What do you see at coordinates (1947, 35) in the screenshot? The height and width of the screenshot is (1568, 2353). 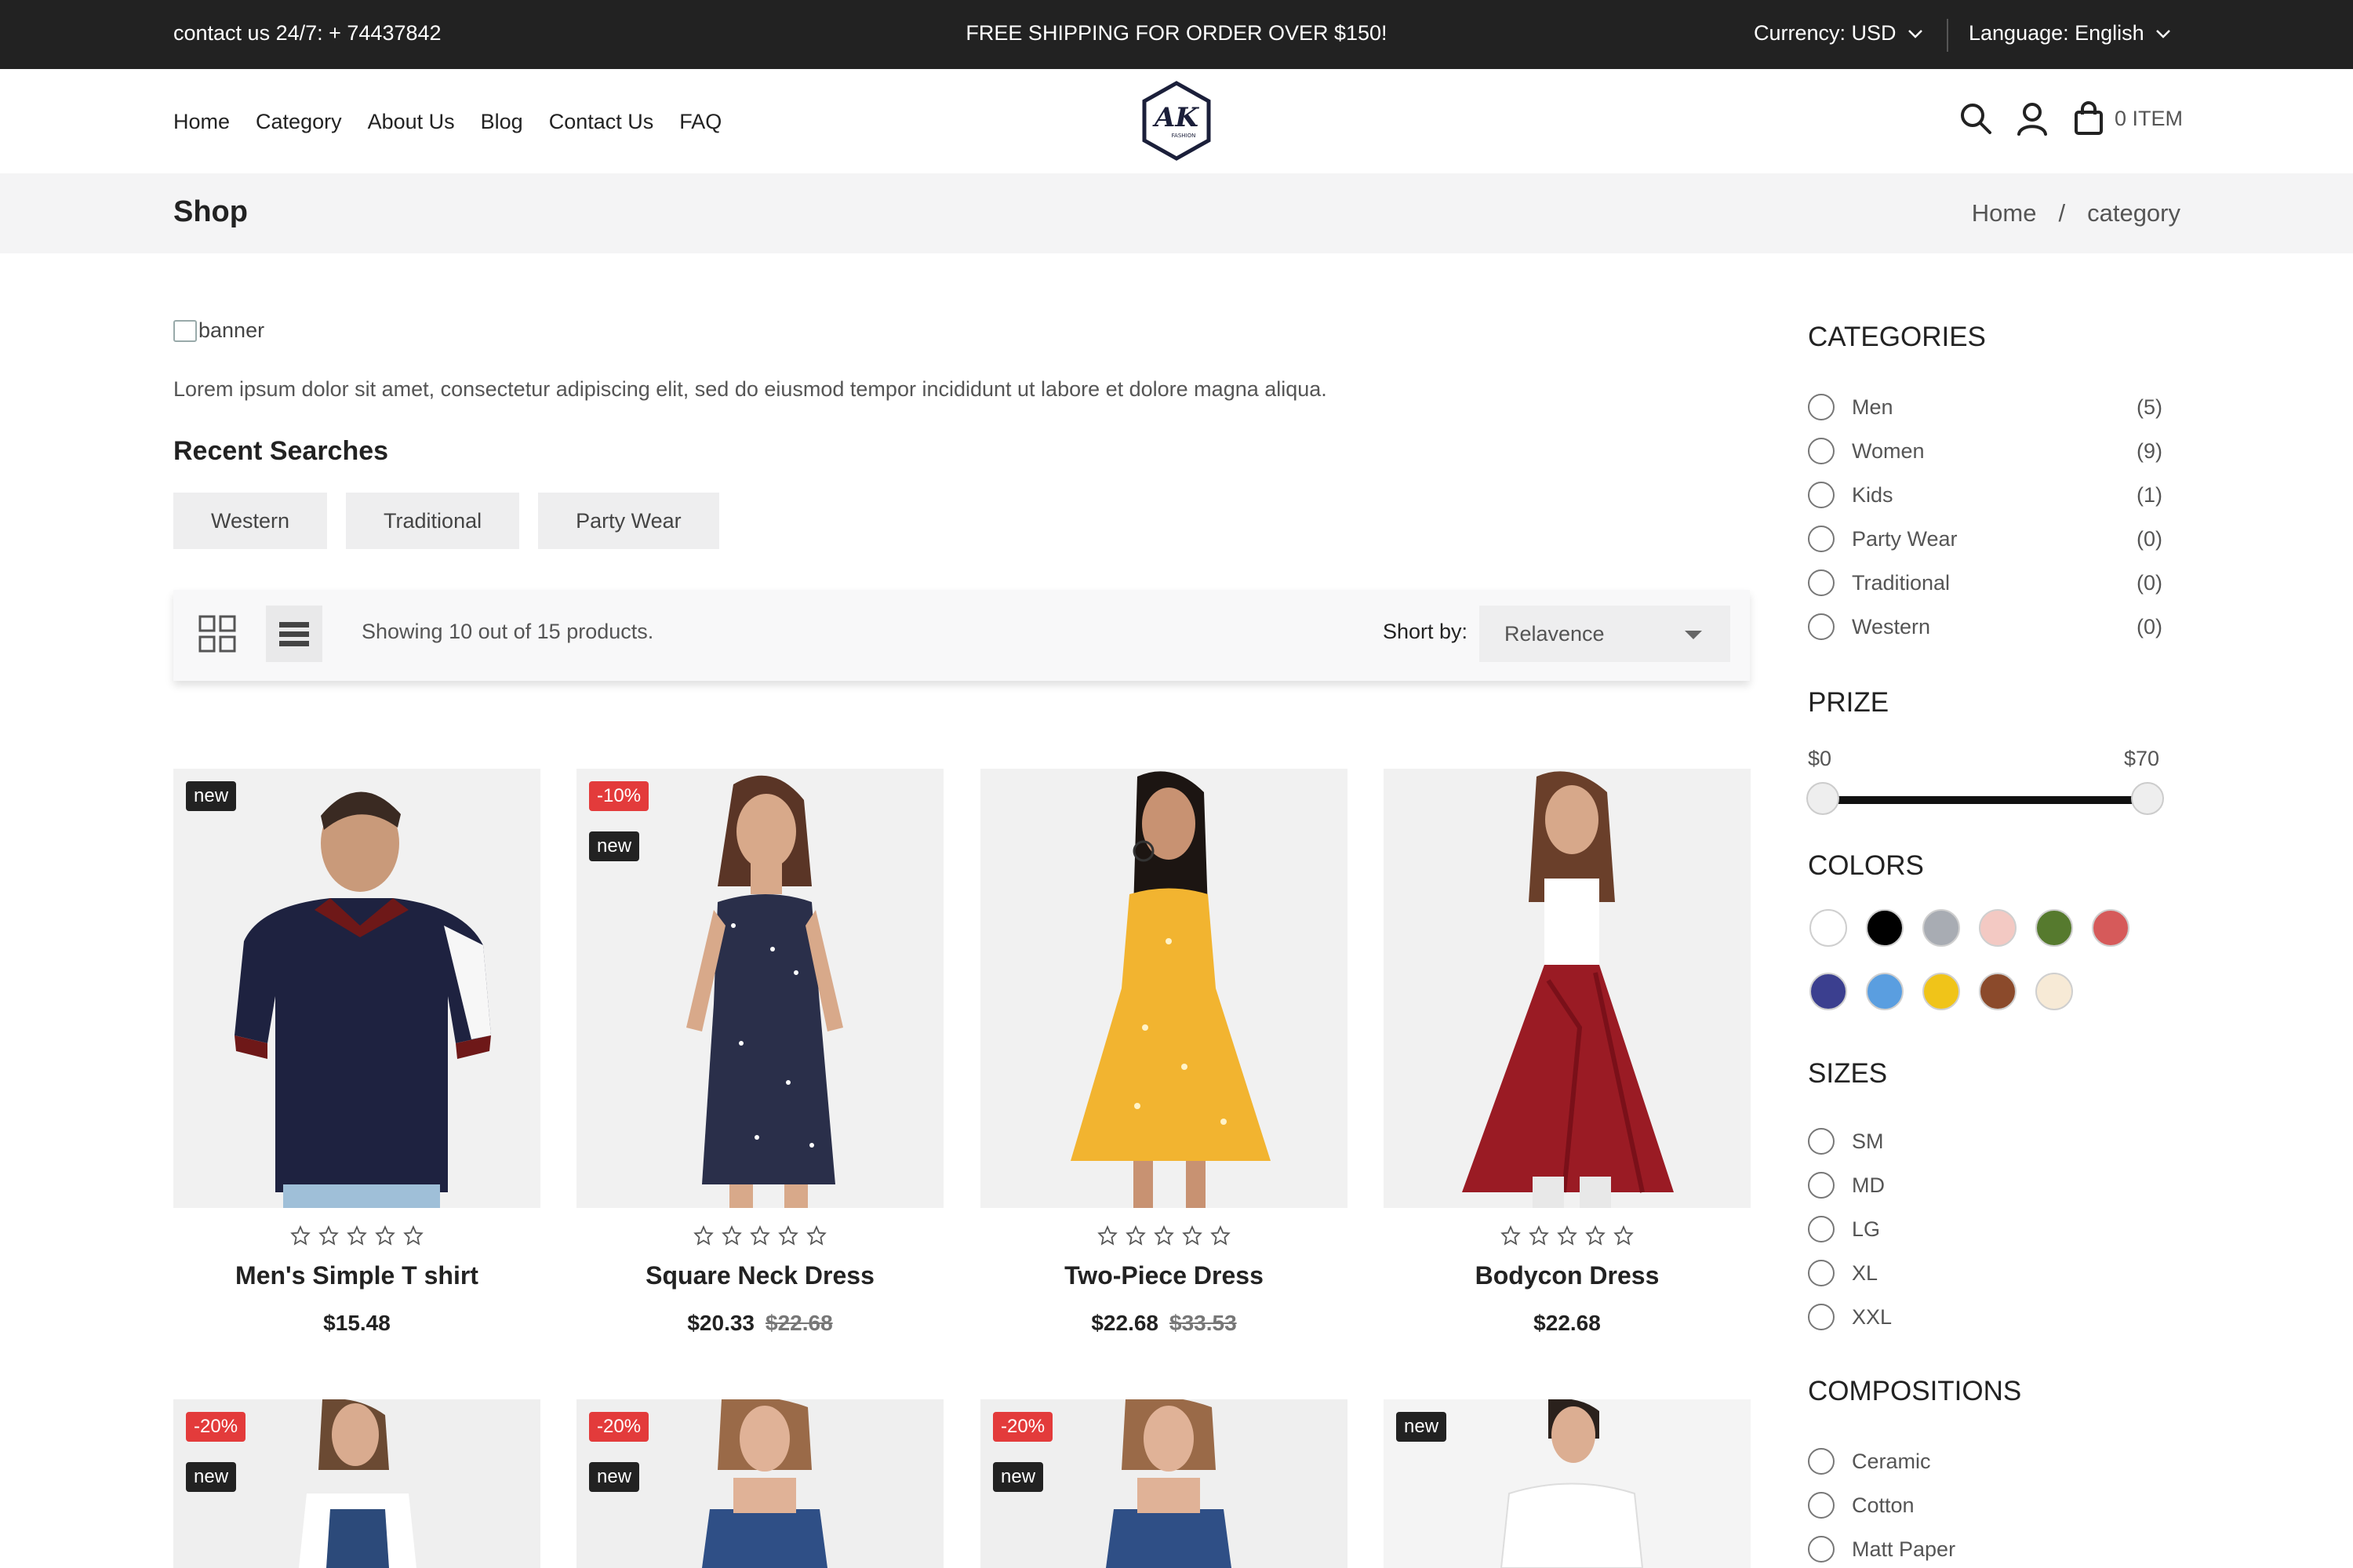 I see `divider` at bounding box center [1947, 35].